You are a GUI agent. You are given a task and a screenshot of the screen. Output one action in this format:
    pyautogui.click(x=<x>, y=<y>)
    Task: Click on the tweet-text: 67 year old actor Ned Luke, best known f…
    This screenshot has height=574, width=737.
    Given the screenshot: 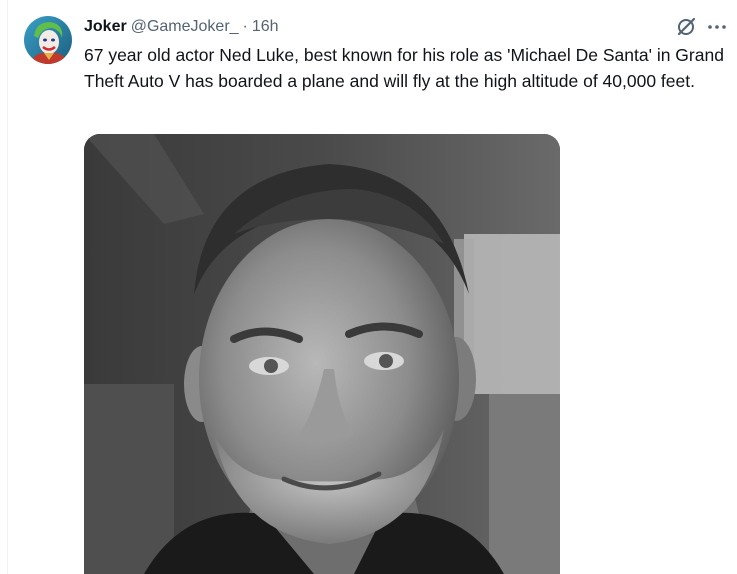 What is the action you would take?
    pyautogui.click(x=404, y=68)
    